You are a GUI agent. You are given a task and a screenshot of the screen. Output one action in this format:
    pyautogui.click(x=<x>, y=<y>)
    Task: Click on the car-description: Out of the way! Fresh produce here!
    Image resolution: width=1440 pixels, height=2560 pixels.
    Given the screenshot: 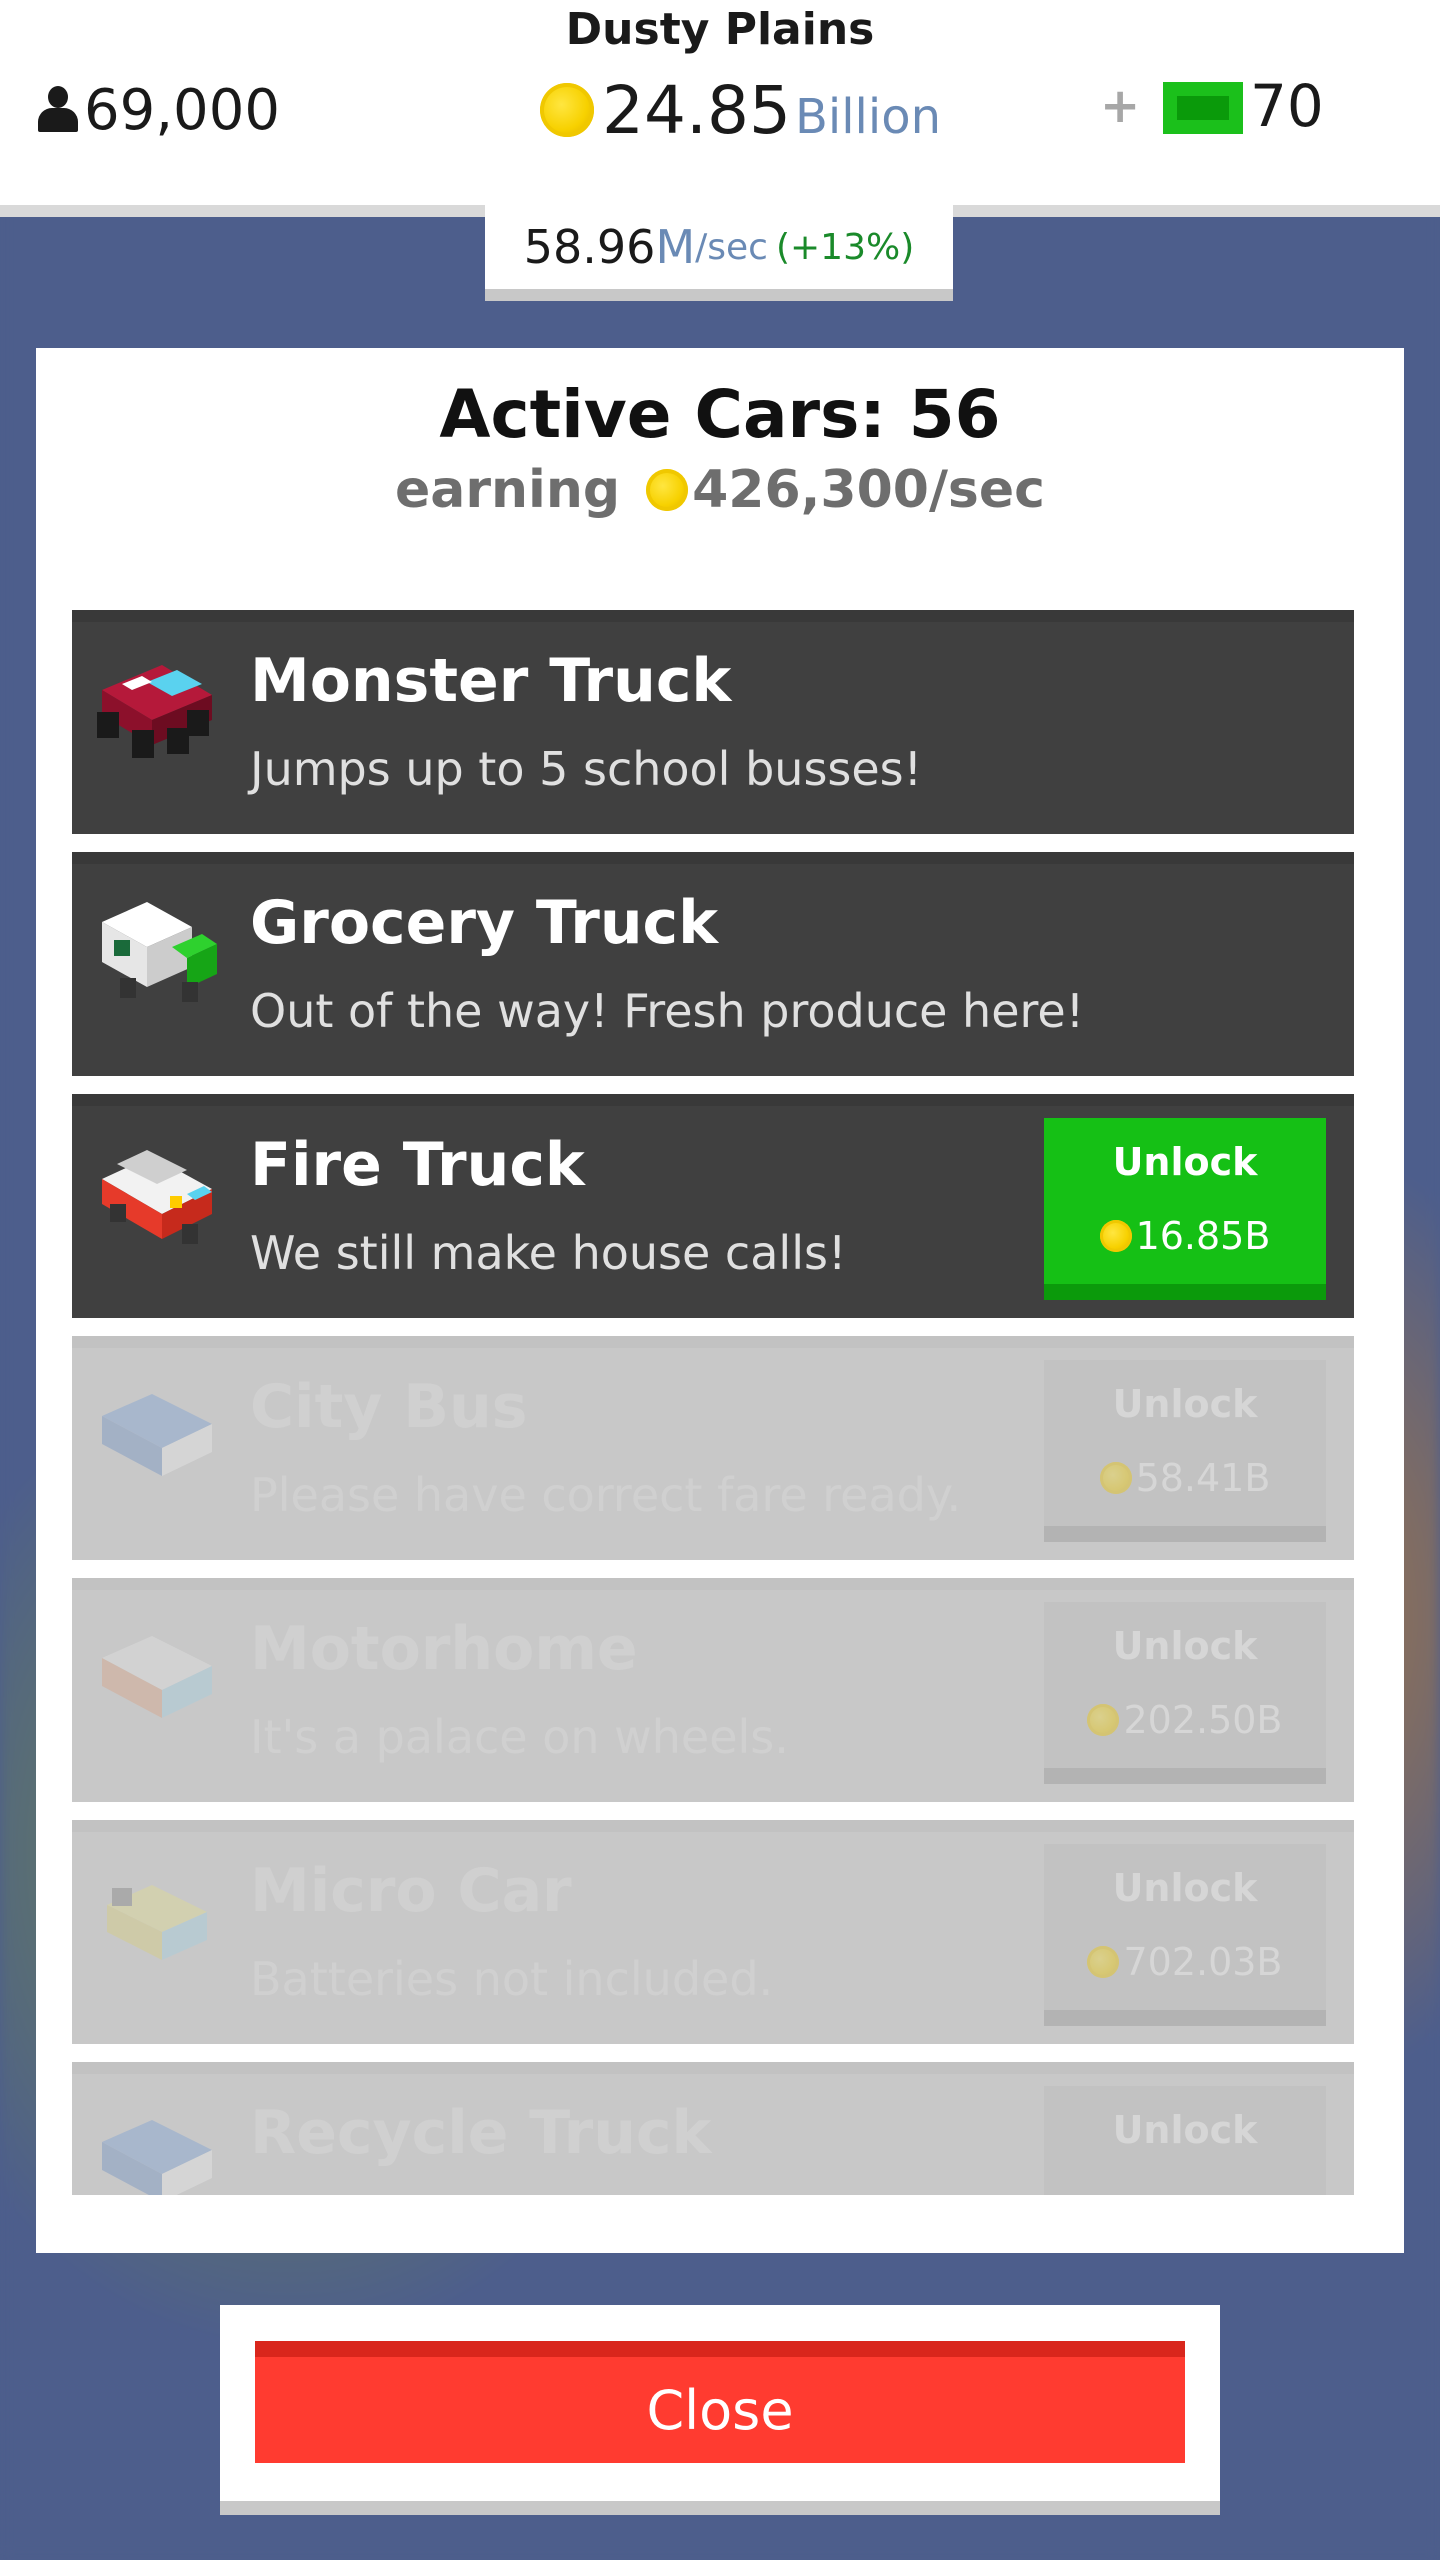 What is the action you would take?
    pyautogui.click(x=667, y=1011)
    